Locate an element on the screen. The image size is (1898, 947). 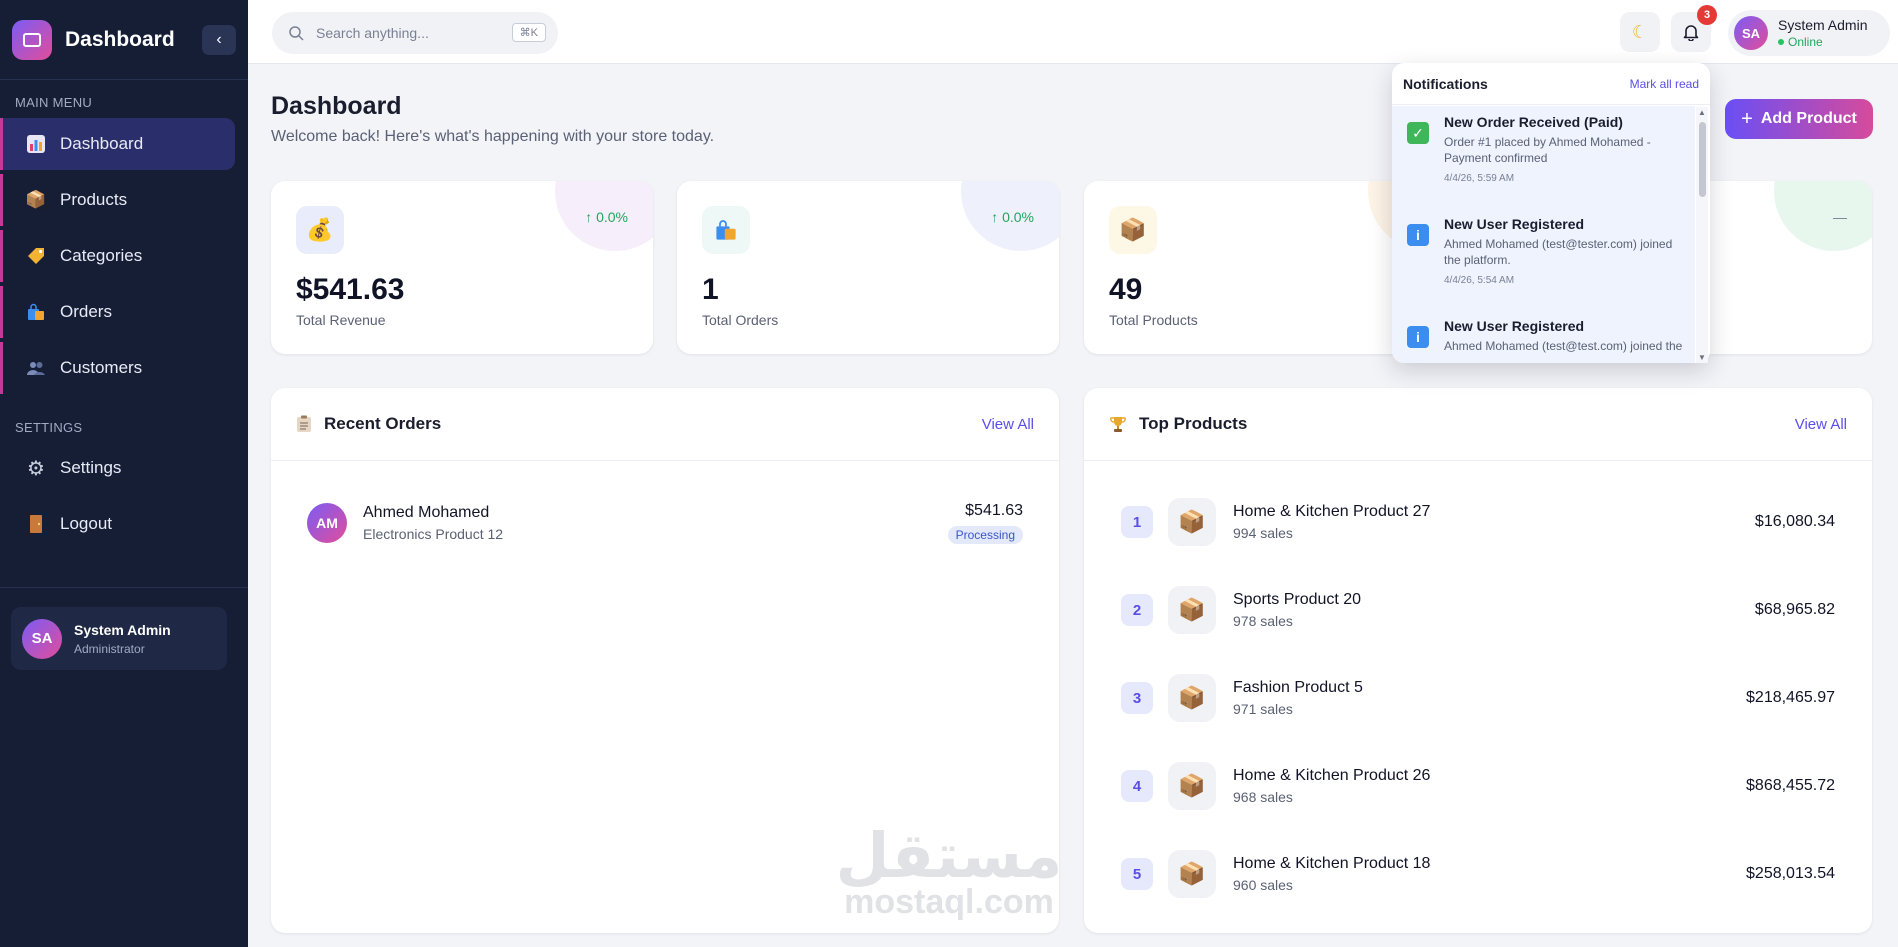
stat-card-orders: ↑ 0.0% 1 Total Orders is located at coordinates (868, 267).